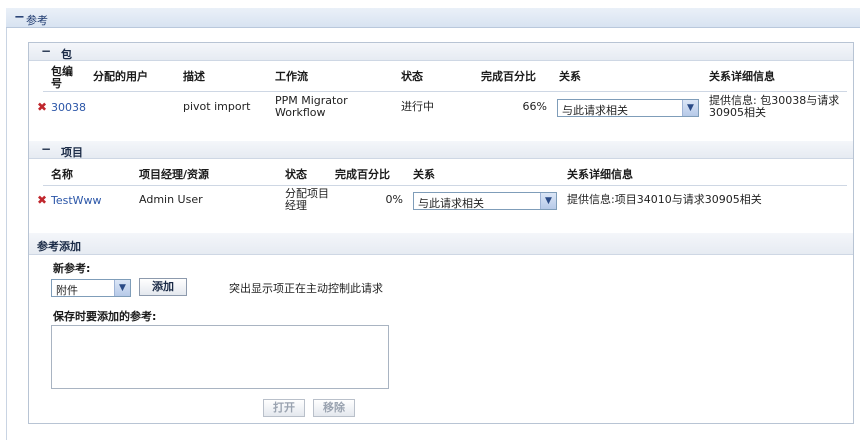 This screenshot has width=860, height=440. What do you see at coordinates (62, 77) in the screenshot?
I see `col-package-id: 包编号` at bounding box center [62, 77].